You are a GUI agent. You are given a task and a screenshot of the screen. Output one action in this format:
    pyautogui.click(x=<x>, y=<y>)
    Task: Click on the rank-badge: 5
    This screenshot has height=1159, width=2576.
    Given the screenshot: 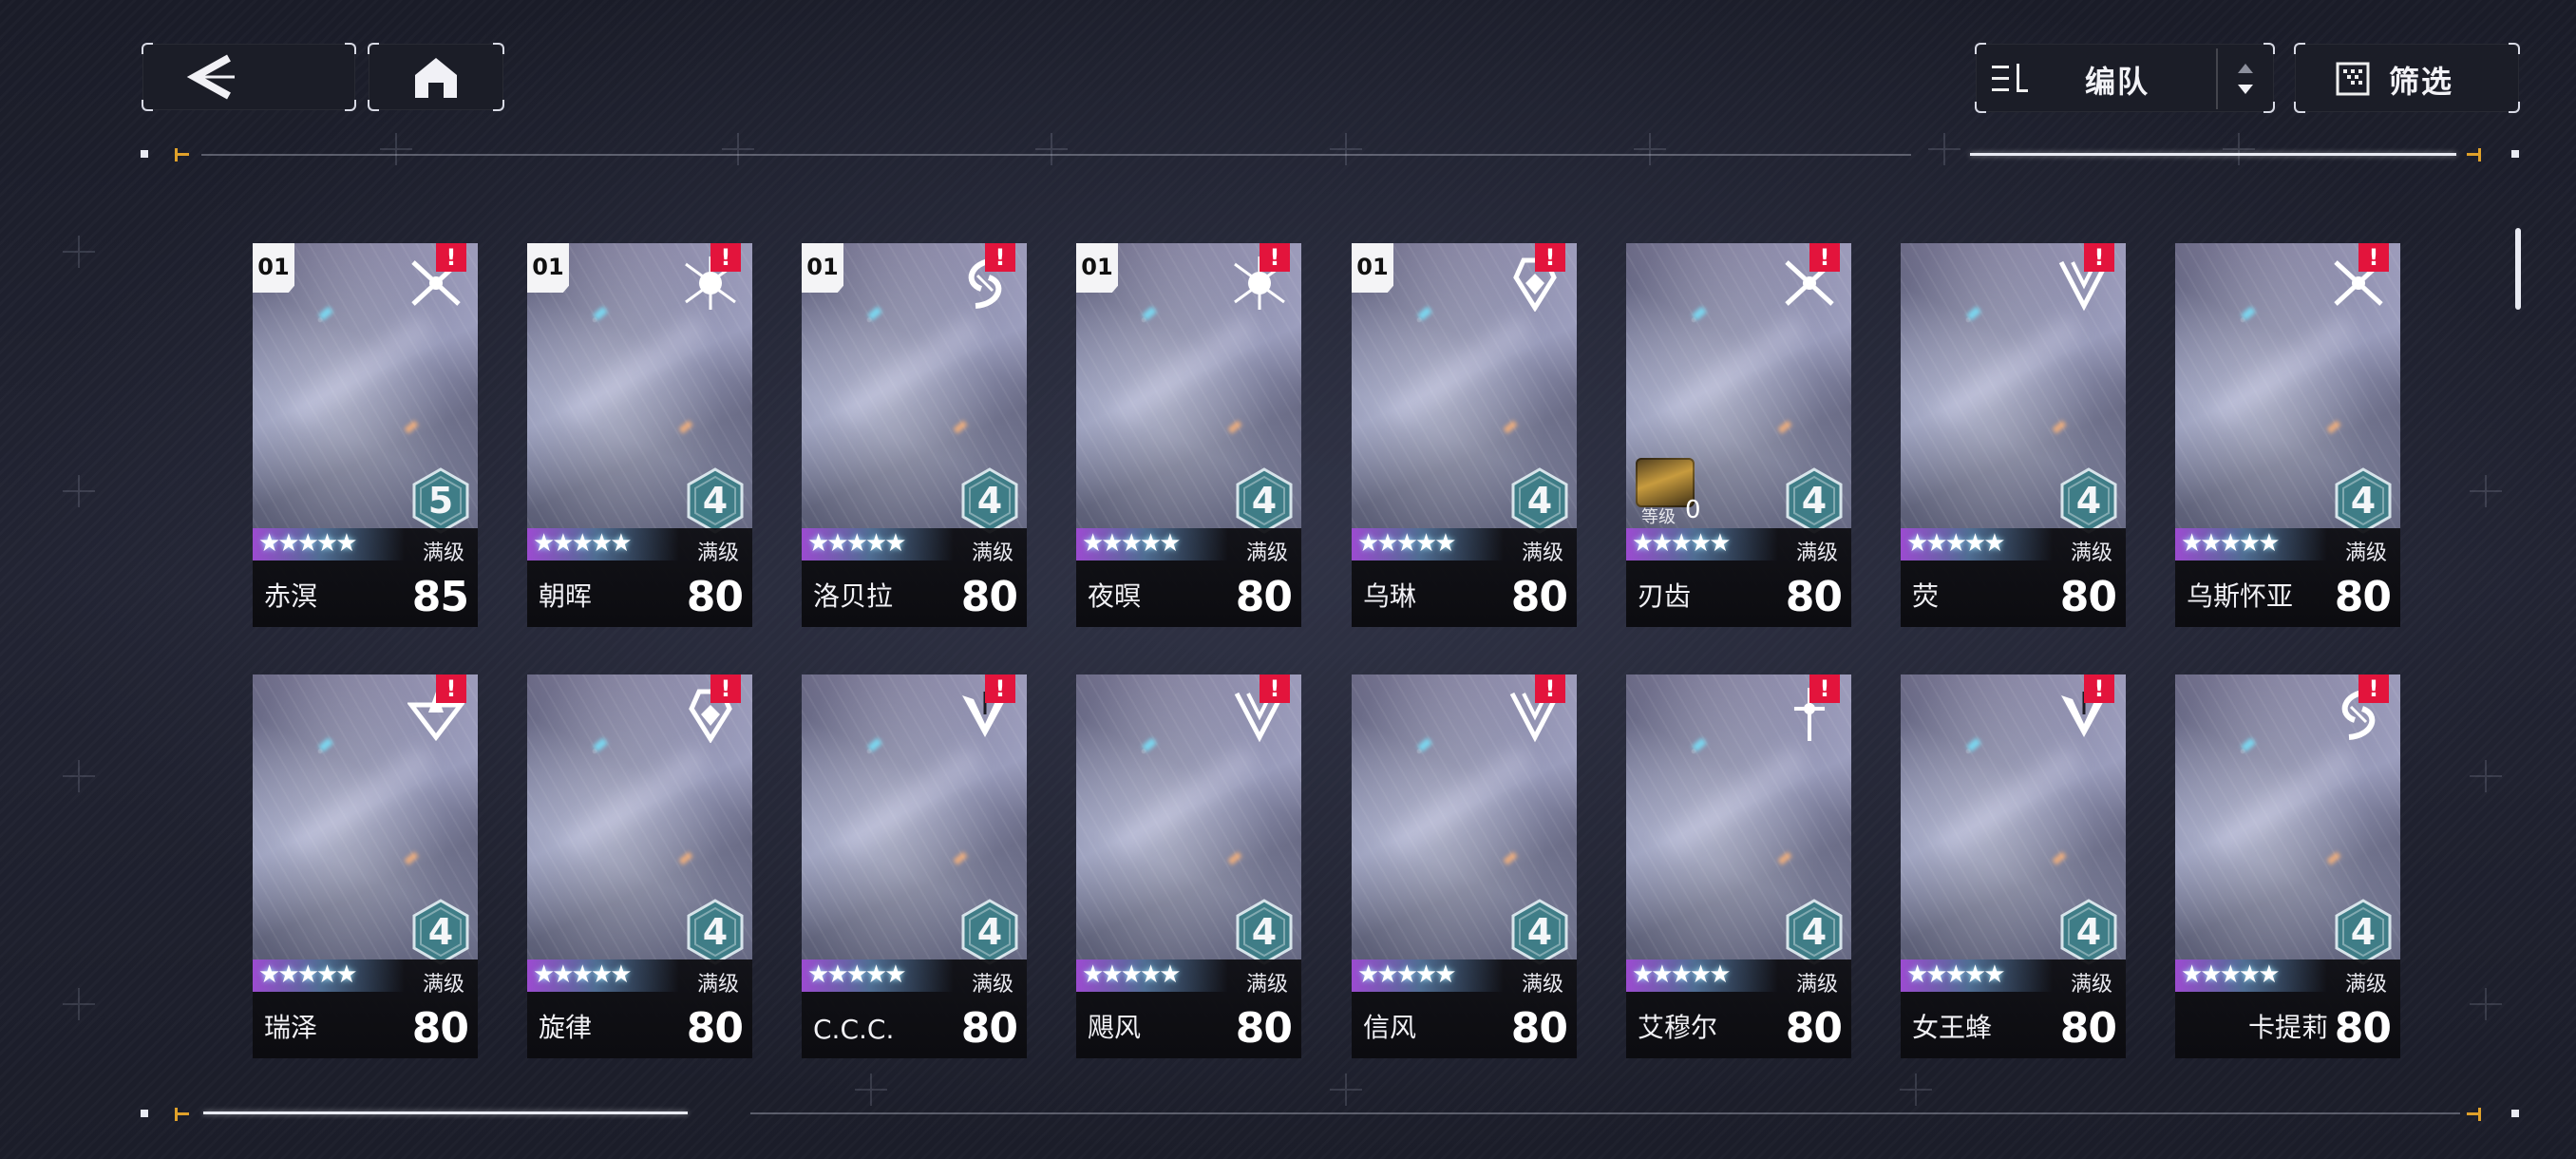 What is the action you would take?
    pyautogui.click(x=440, y=500)
    